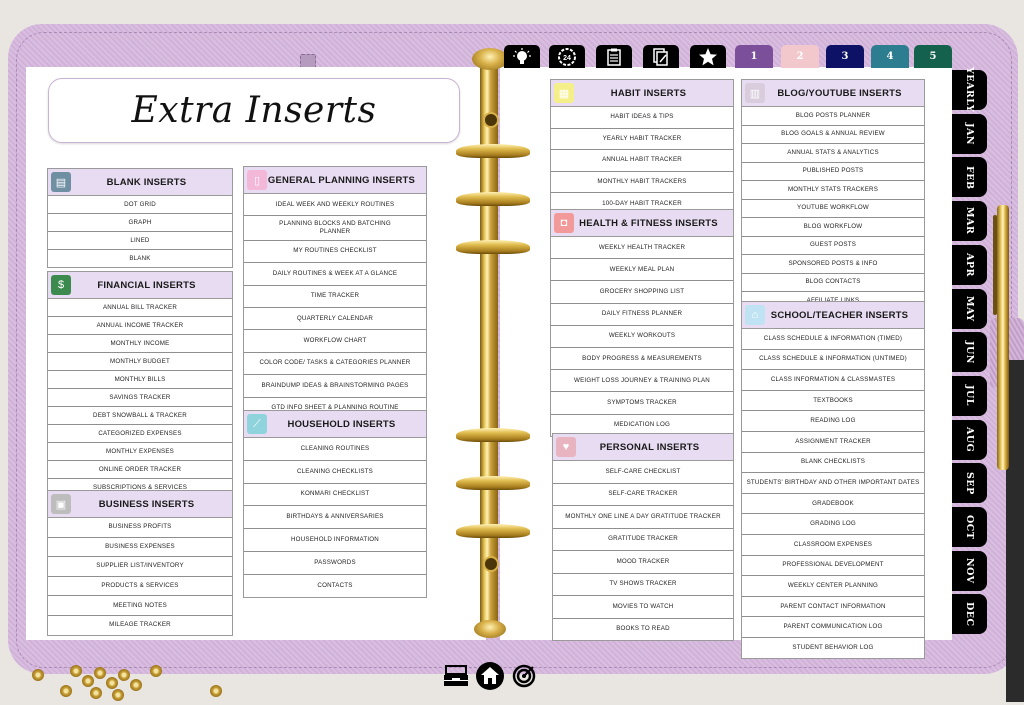  I want to click on tab-section-3: 3, so click(845, 56).